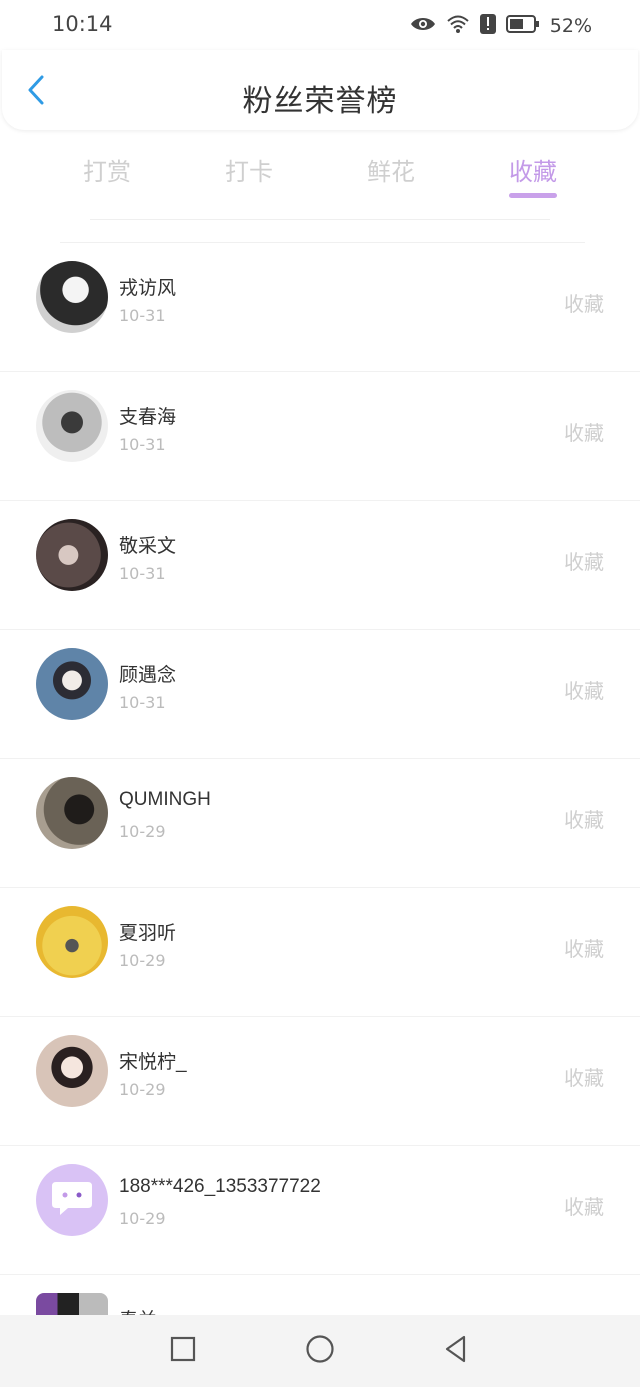  I want to click on list-item: 188***426_1353377722 10-29 收藏, so click(320, 1210).